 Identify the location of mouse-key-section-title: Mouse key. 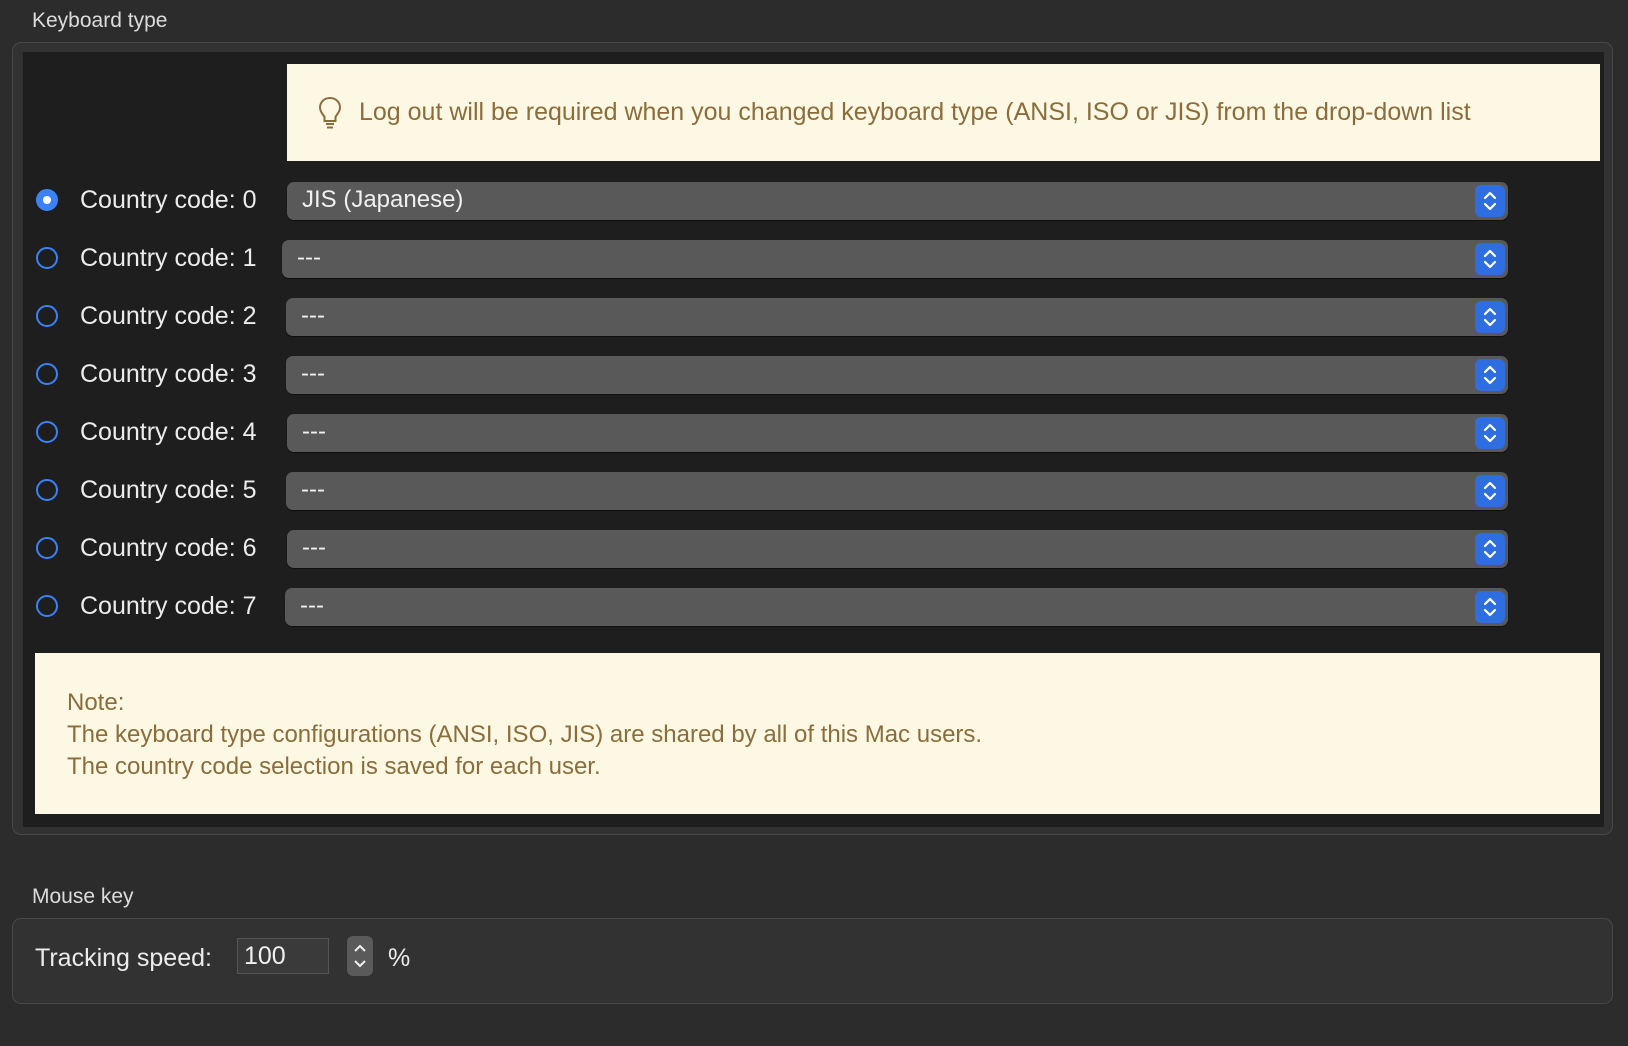
(83, 896).